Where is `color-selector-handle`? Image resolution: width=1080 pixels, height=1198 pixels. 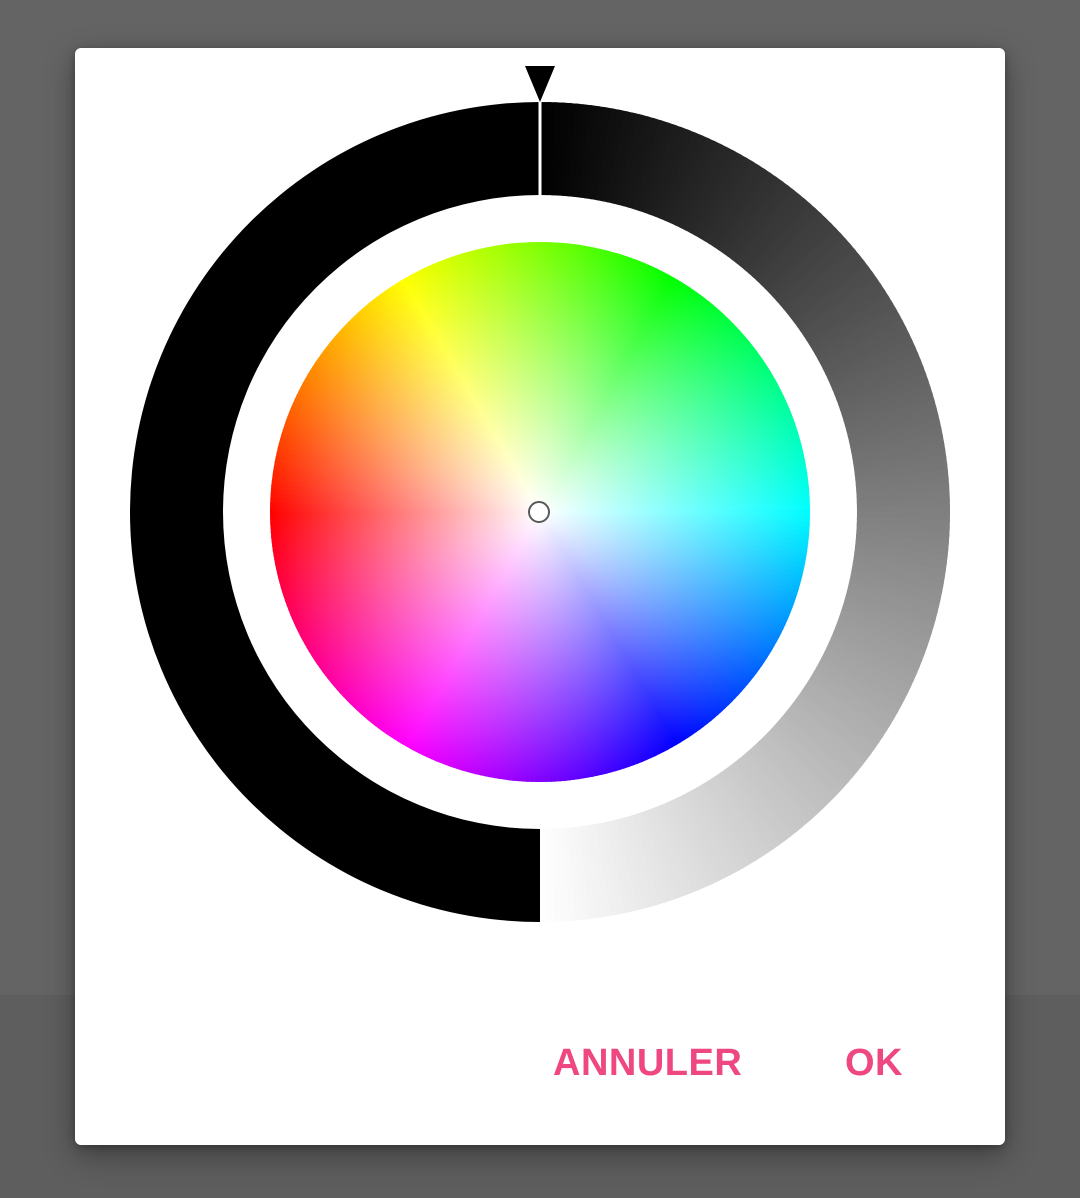
color-selector-handle is located at coordinates (539, 512).